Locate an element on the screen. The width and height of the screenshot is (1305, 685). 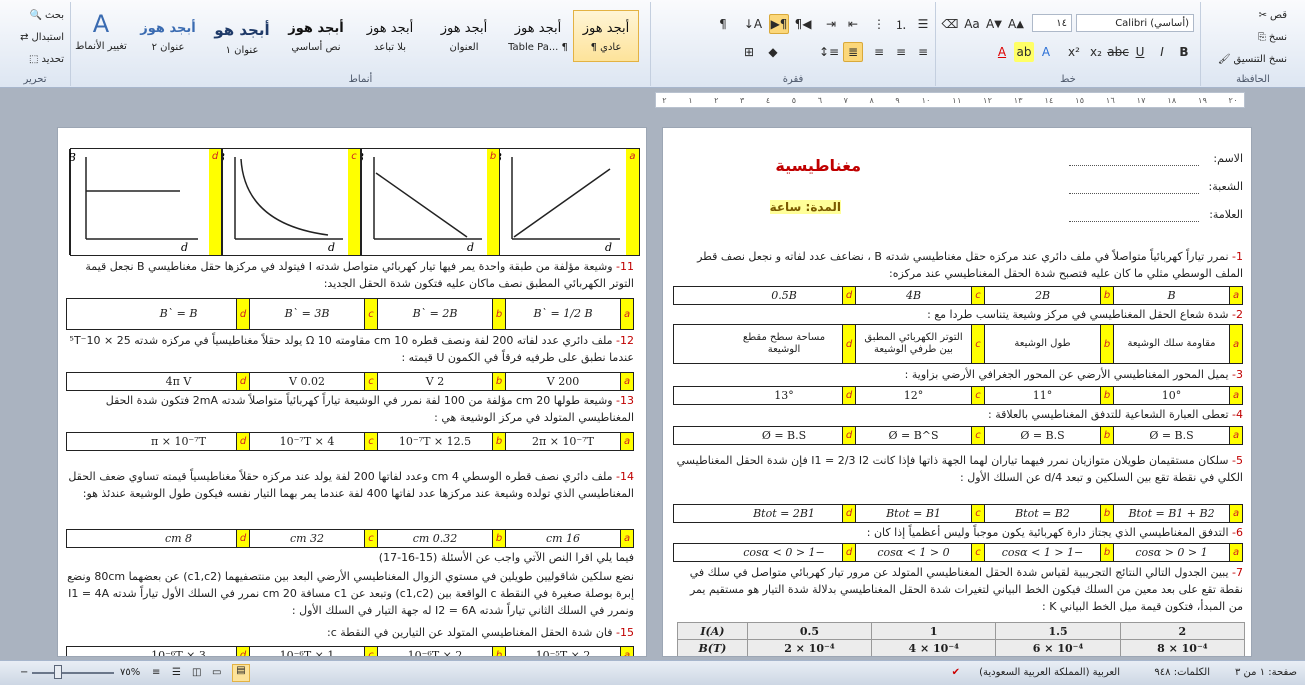
italic-icon: I is located at coordinates (1162, 52).